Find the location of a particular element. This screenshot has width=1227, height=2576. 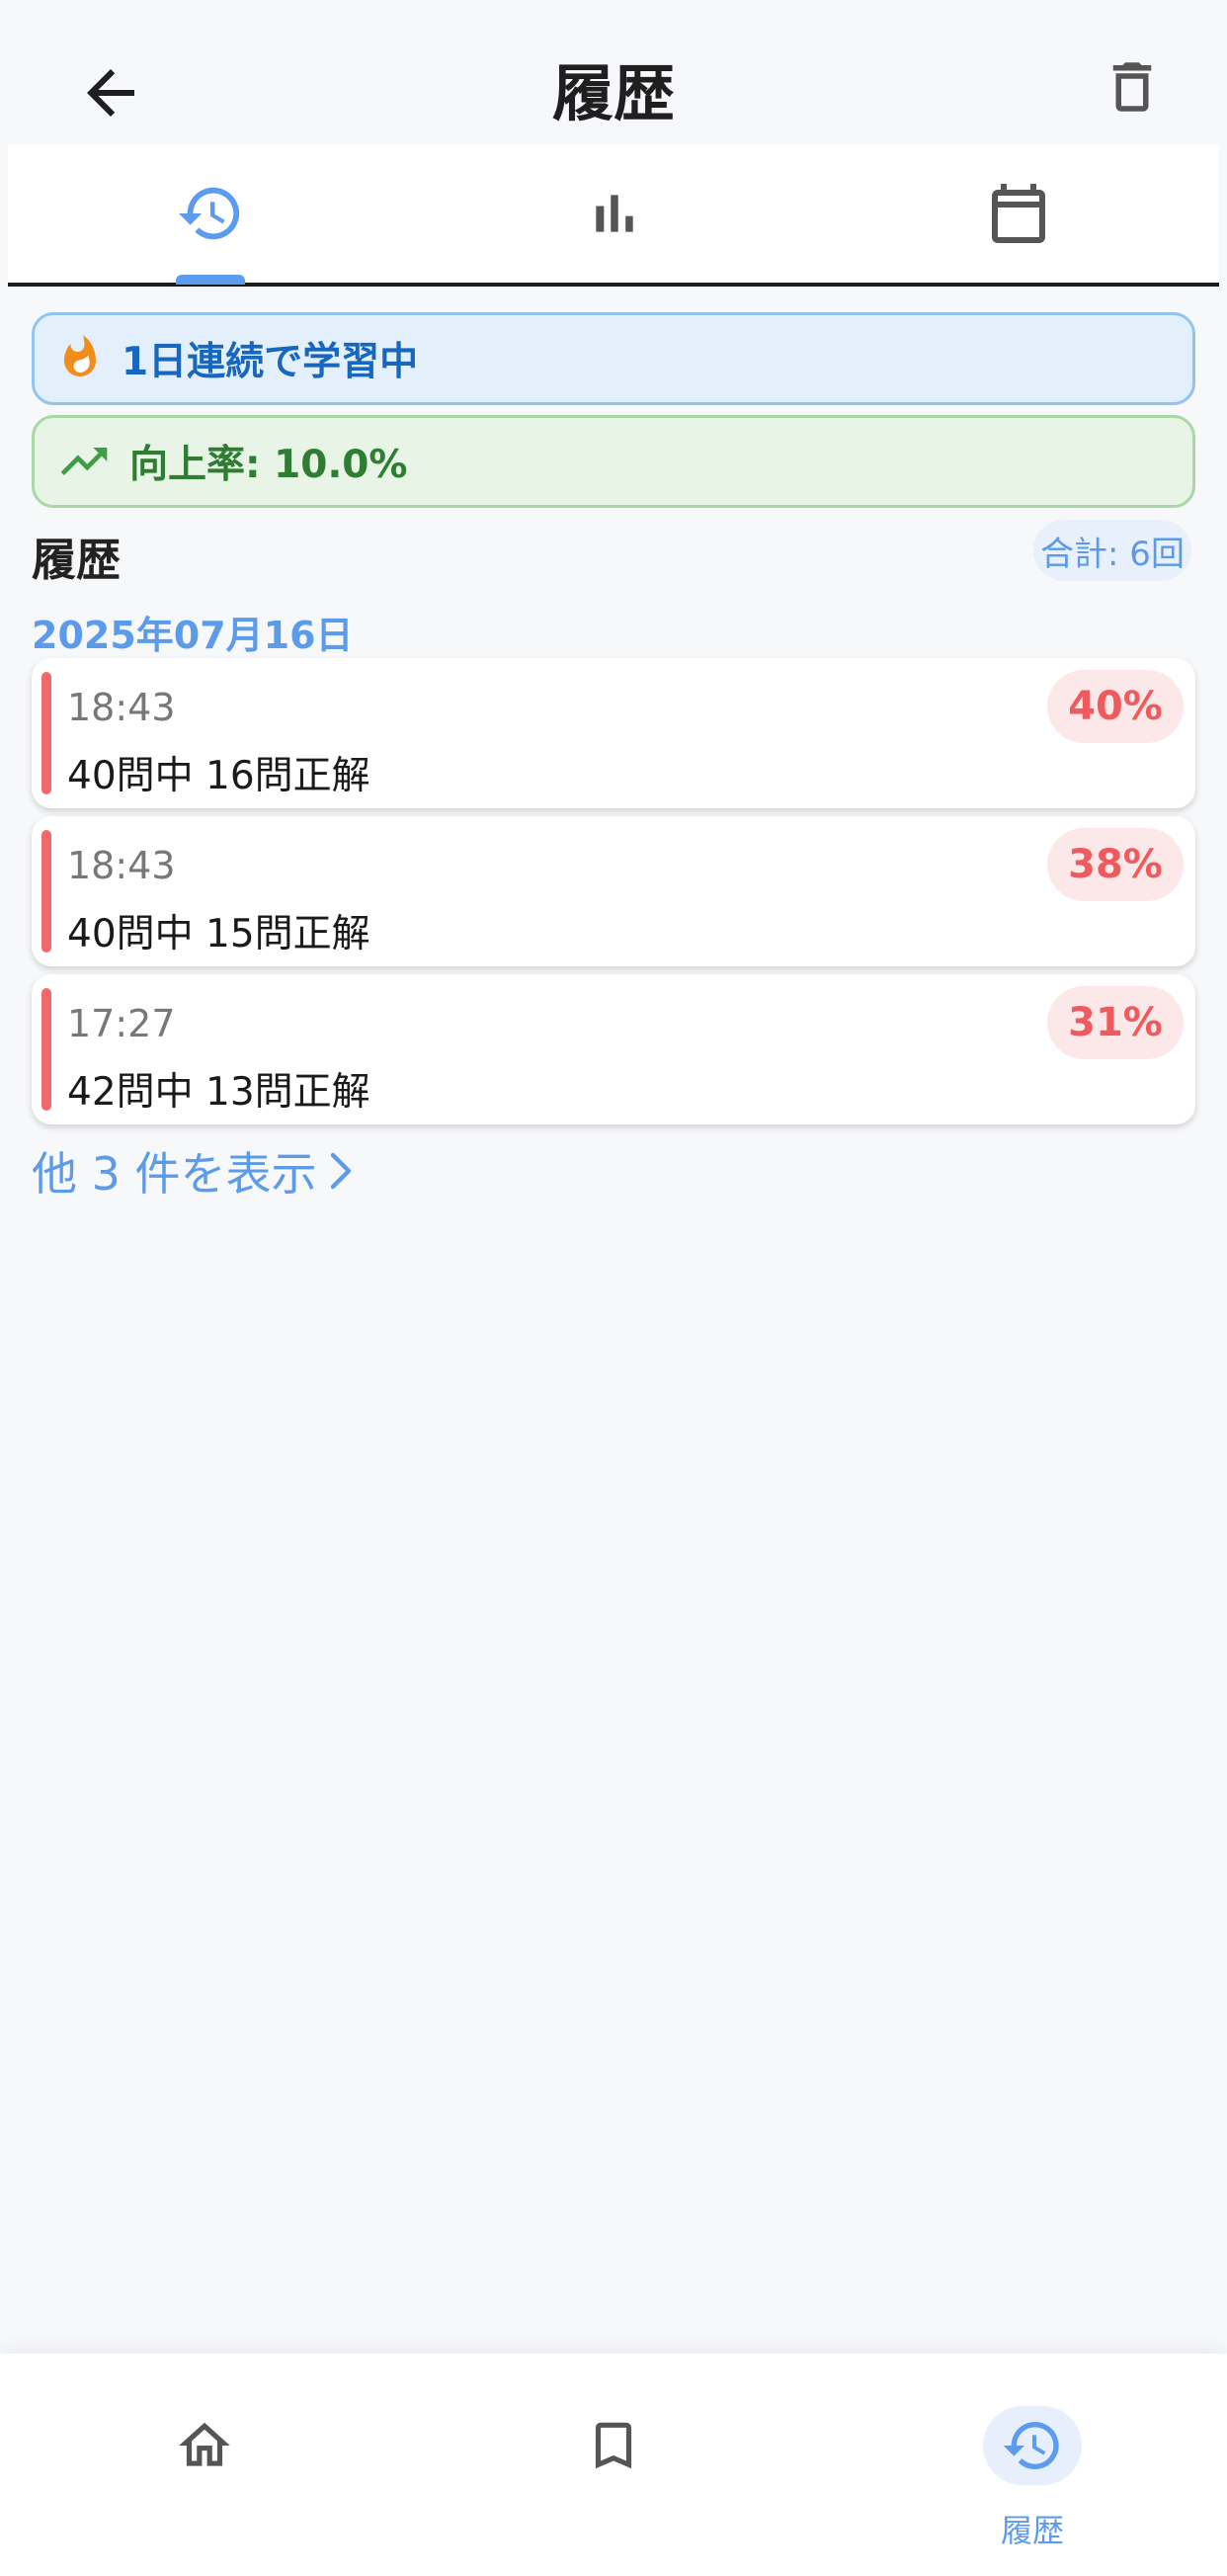

nav-bookmarks is located at coordinates (613, 2465).